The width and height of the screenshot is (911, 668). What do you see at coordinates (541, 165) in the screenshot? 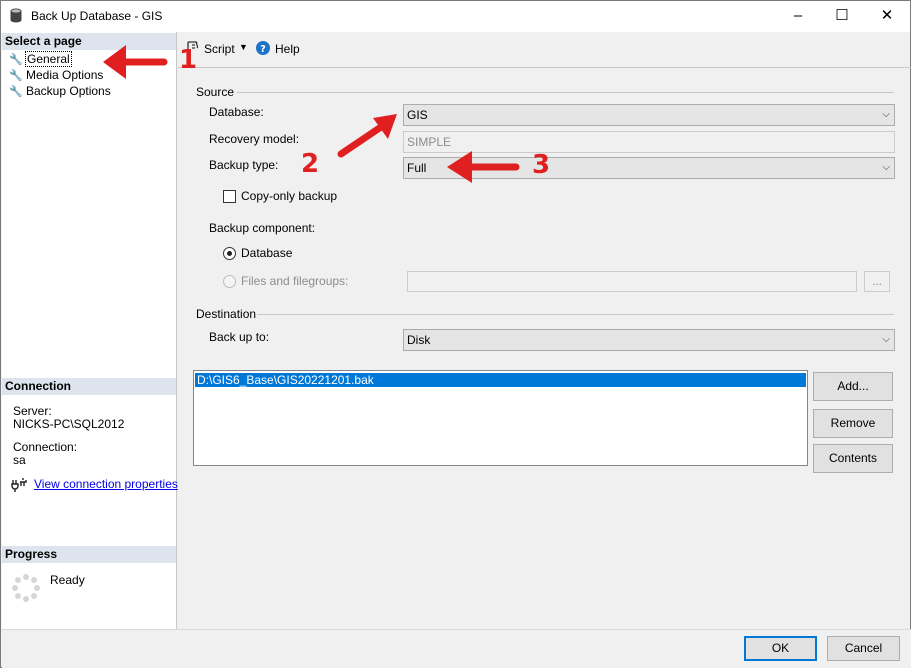
I see `annotation-marker-3: 3` at bounding box center [541, 165].